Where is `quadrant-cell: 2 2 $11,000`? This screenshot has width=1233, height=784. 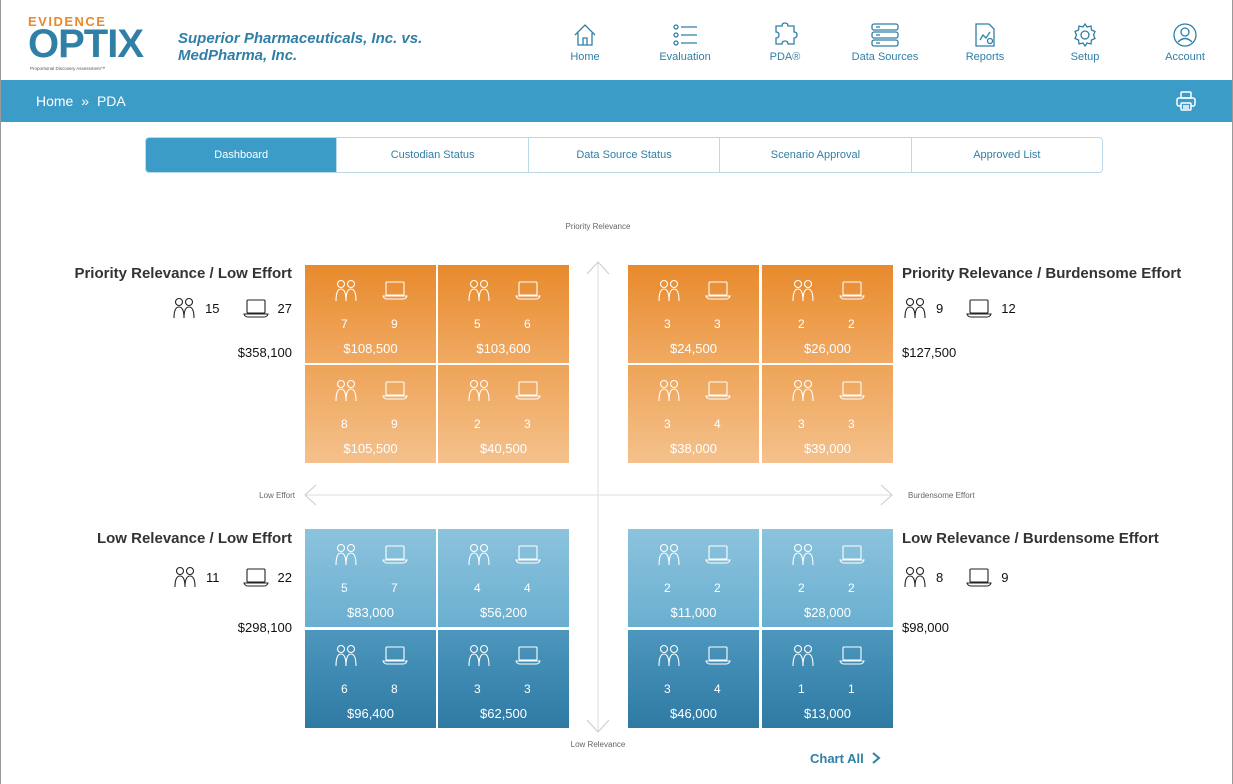 quadrant-cell: 2 2 $11,000 is located at coordinates (693, 578).